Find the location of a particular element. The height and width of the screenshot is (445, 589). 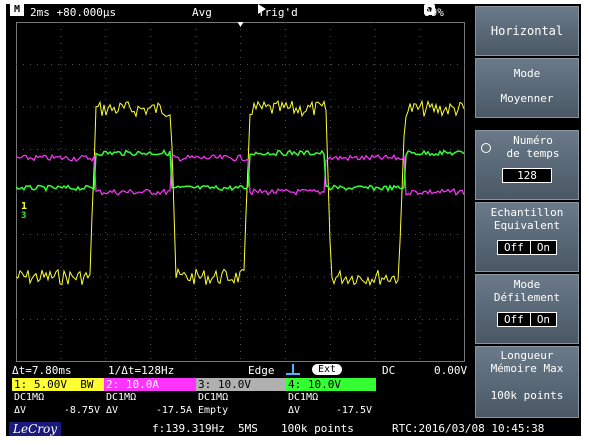

channel-3-delta: Empty is located at coordinates (241, 410).